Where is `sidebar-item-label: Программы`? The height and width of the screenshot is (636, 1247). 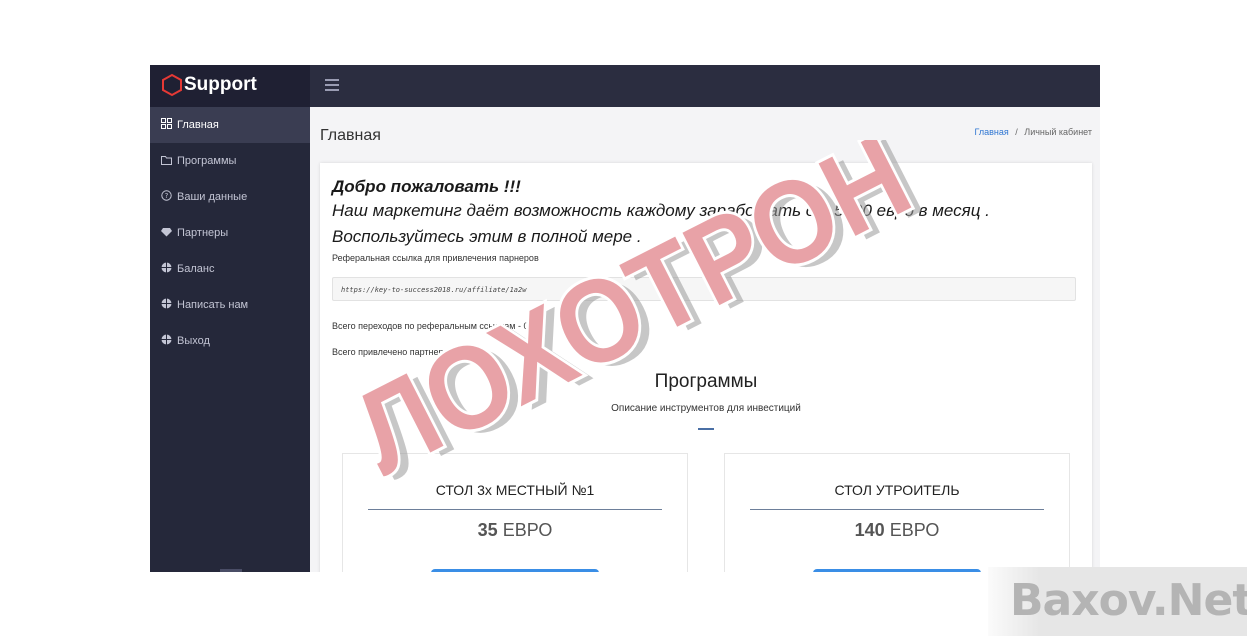
sidebar-item-label: Программы is located at coordinates (207, 161).